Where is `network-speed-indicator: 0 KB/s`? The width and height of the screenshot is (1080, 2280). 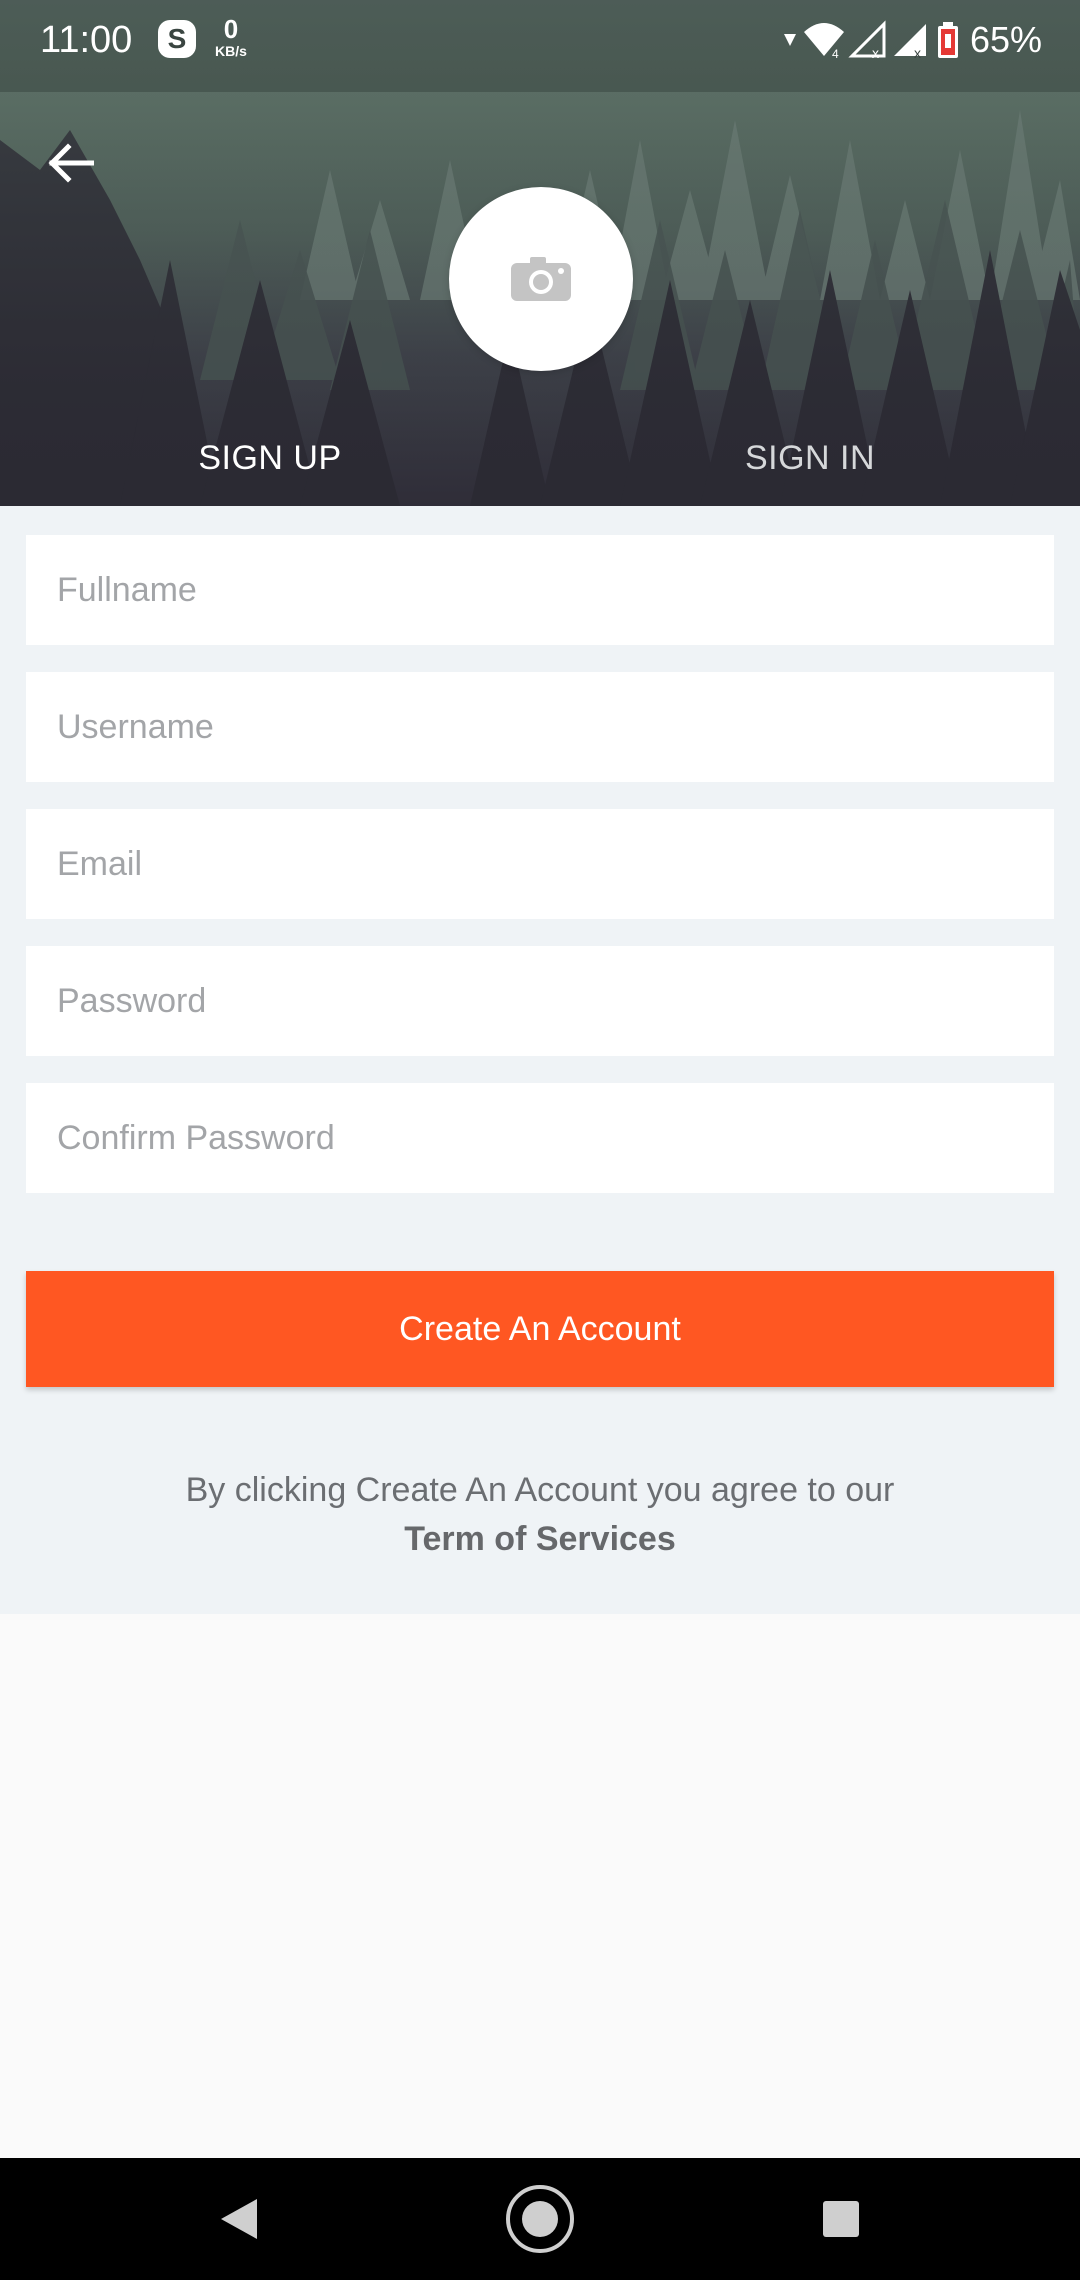
network-speed-indicator: 0 KB/s is located at coordinates (231, 37).